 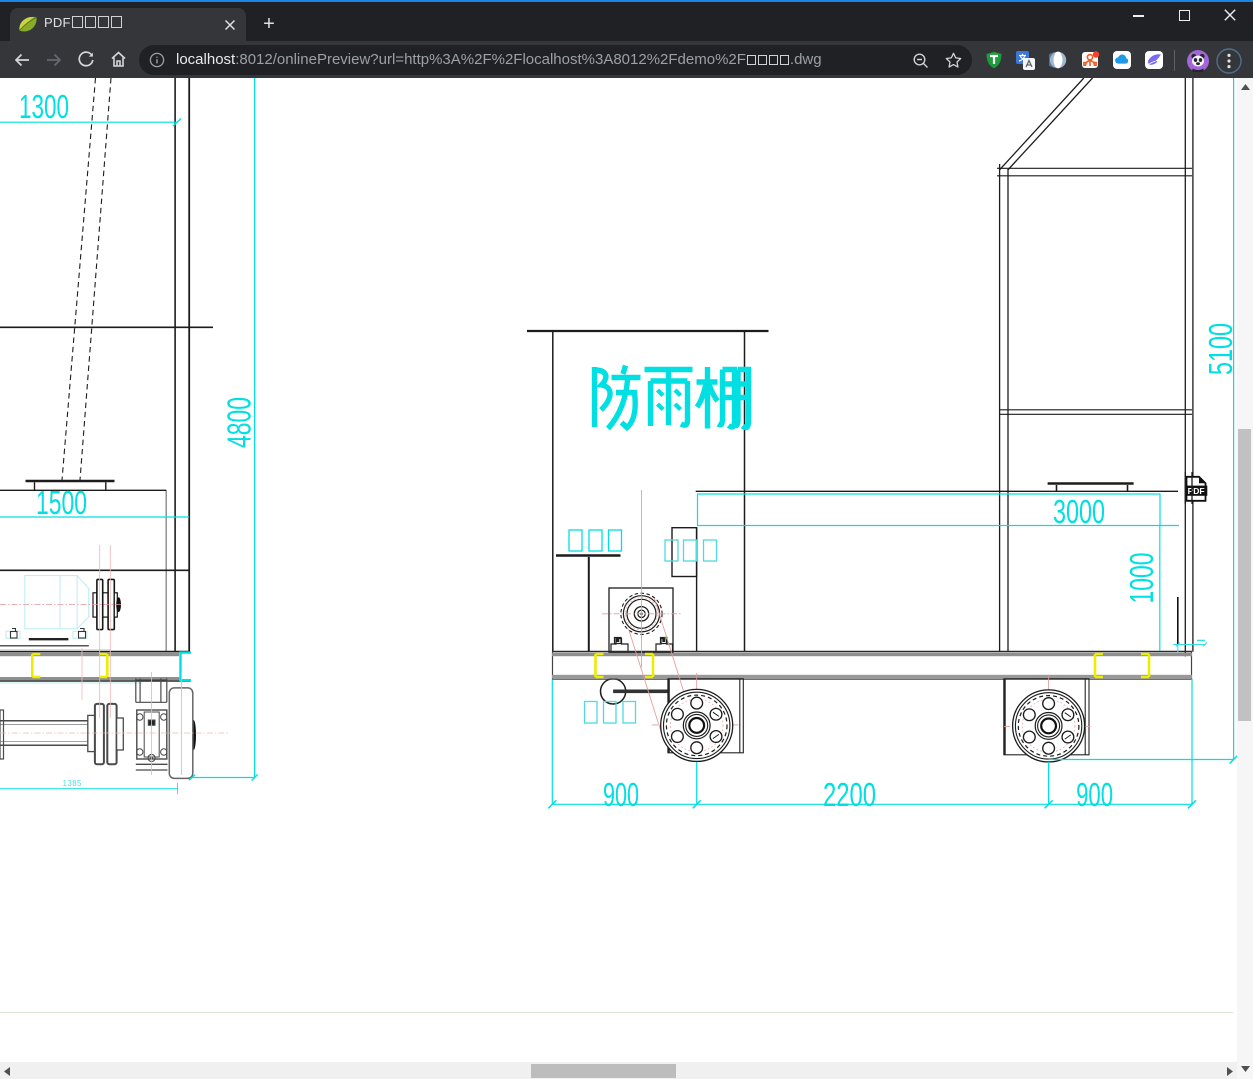 What do you see at coordinates (1220, 349) in the screenshot?
I see `svg-text: 5100` at bounding box center [1220, 349].